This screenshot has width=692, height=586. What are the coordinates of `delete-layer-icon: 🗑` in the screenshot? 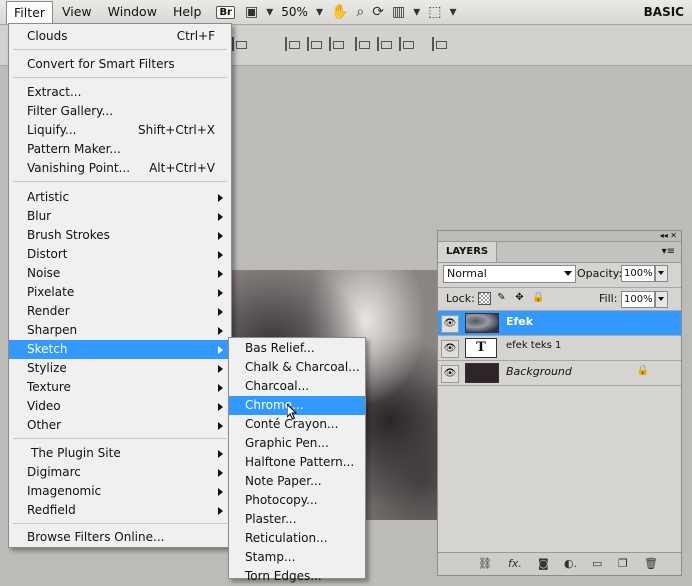 It's located at (651, 563).